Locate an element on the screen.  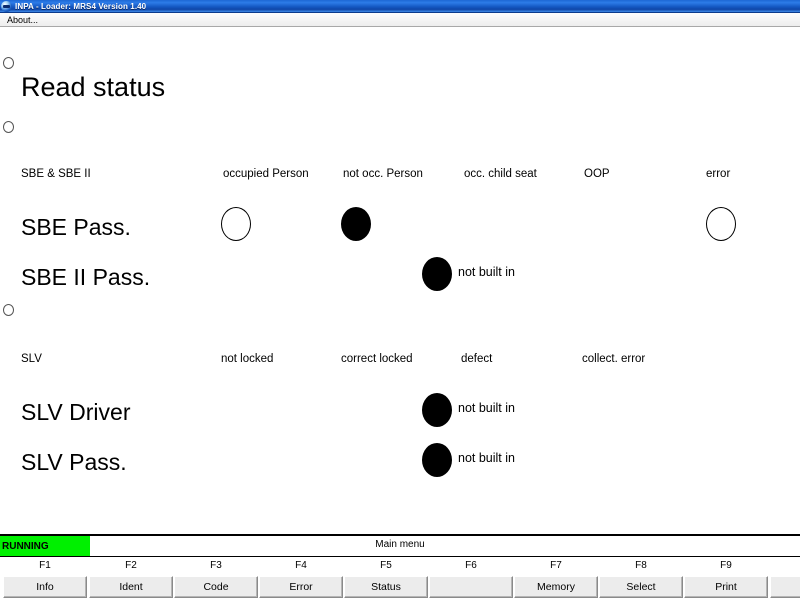
fkey-button-f6 is located at coordinates (471, 587).